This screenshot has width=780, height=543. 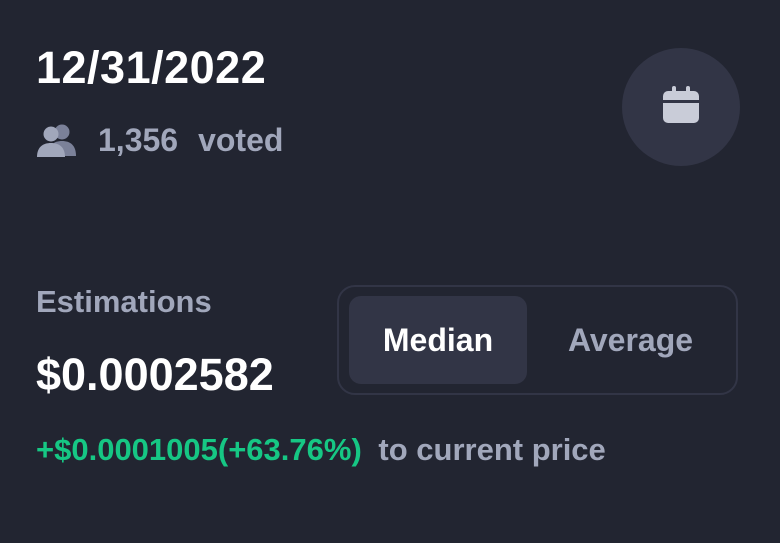 I want to click on voted-label: voted, so click(x=241, y=139).